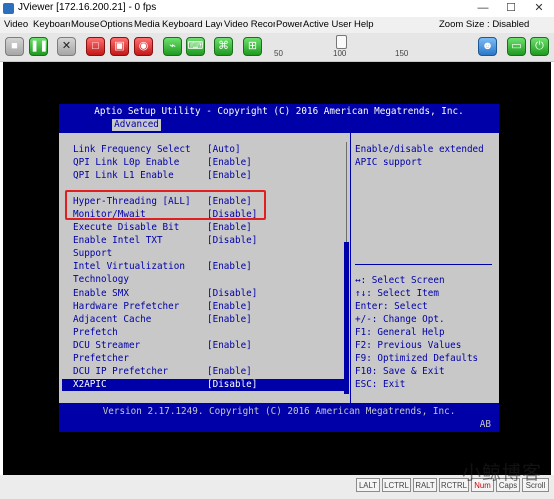 Image resolution: width=554 pixels, height=499 pixels. Describe the element at coordinates (101, 279) in the screenshot. I see `setting-label: Technology` at that location.